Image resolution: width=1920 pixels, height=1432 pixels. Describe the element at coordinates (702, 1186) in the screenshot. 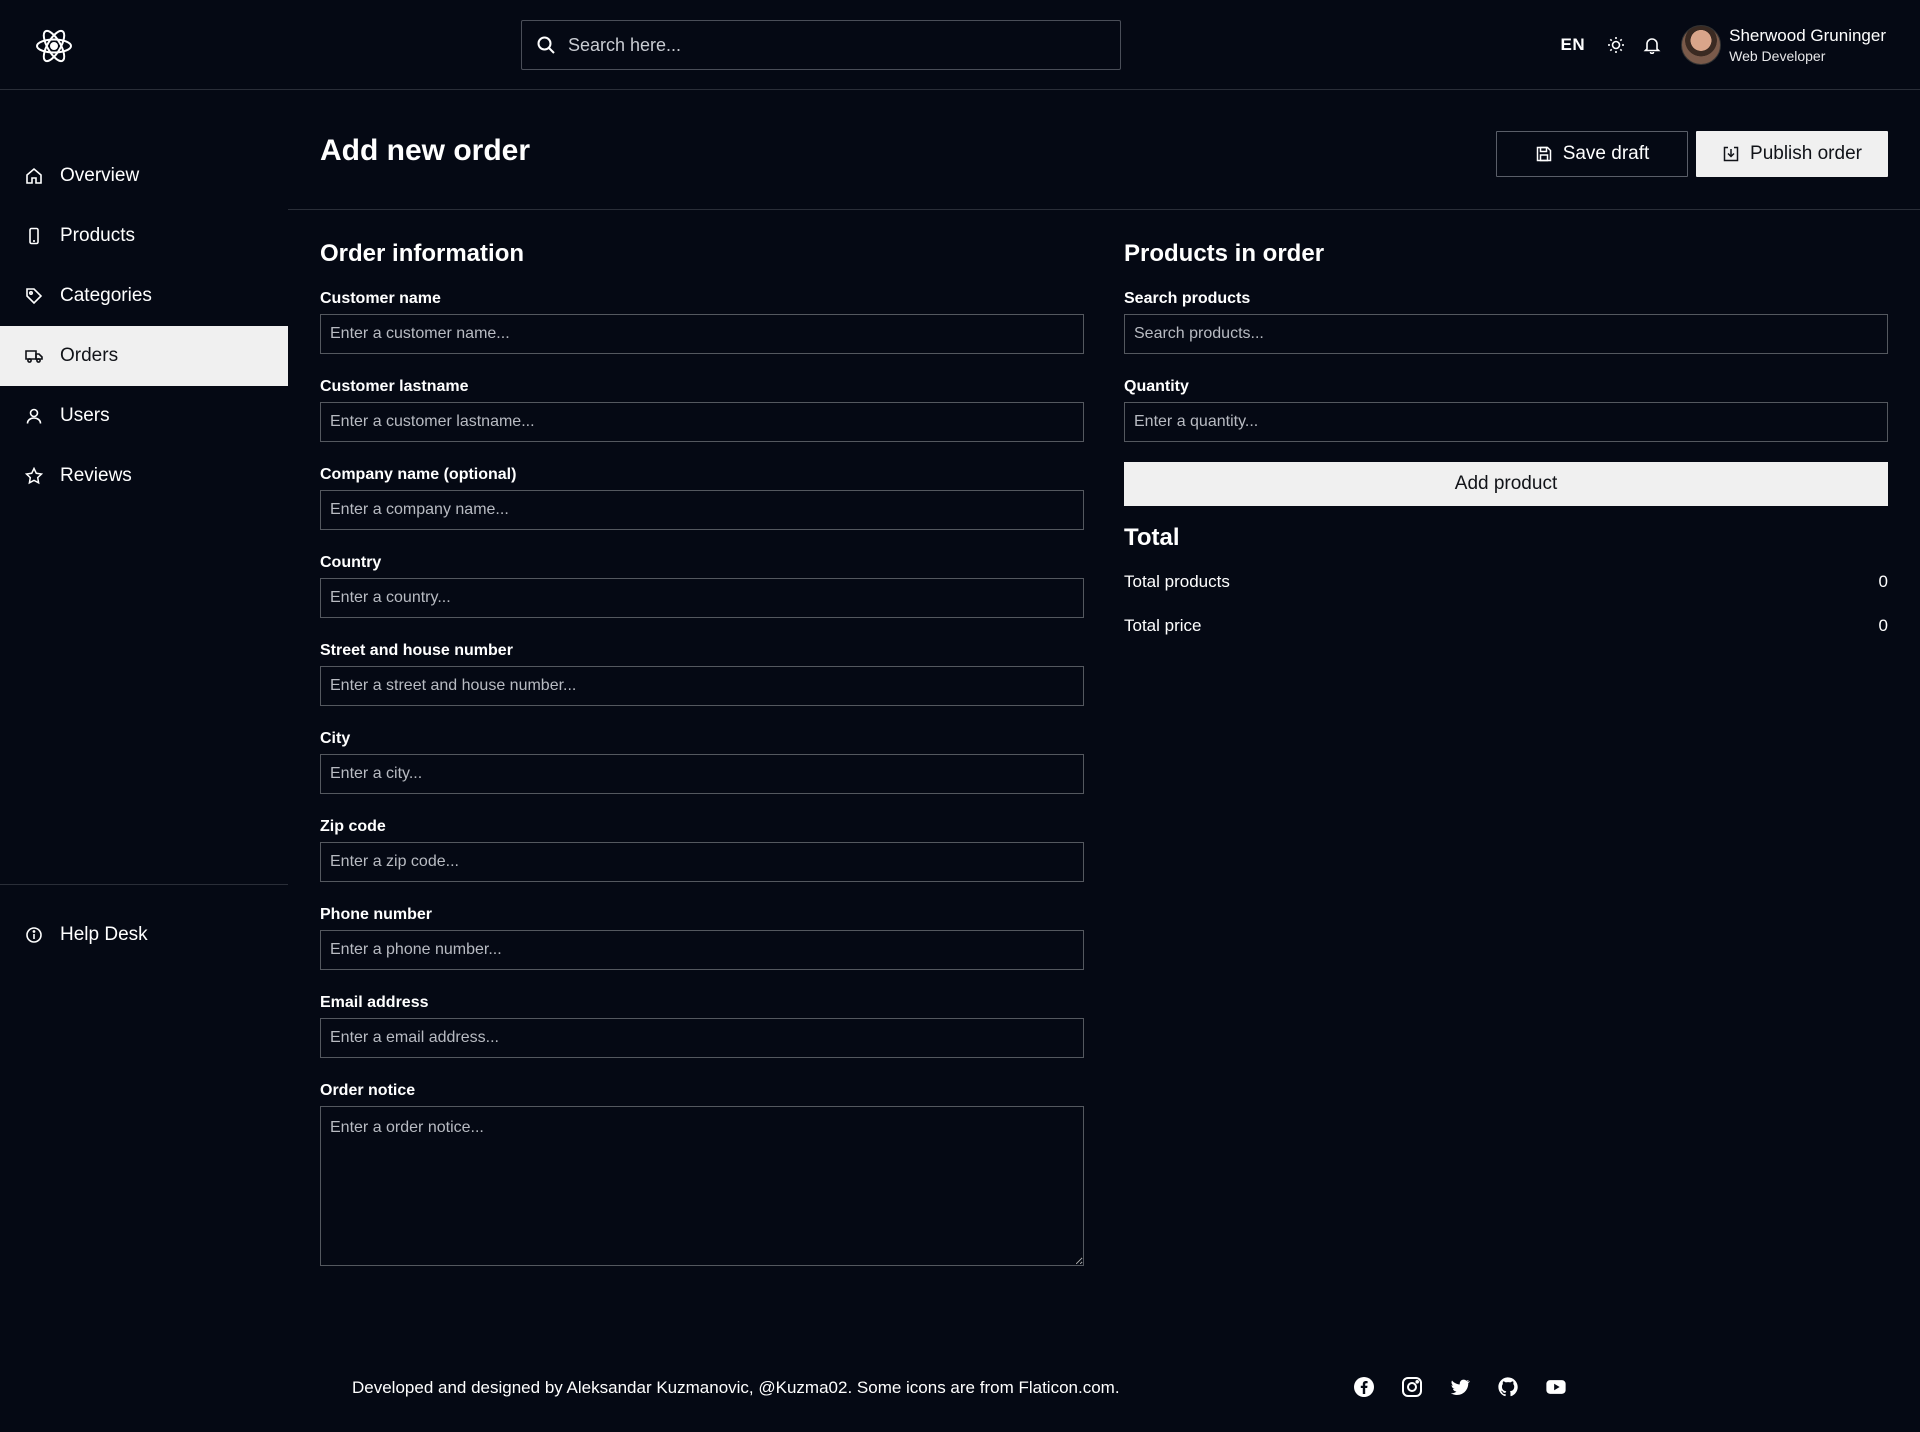

I see `order-notice-textarea` at that location.